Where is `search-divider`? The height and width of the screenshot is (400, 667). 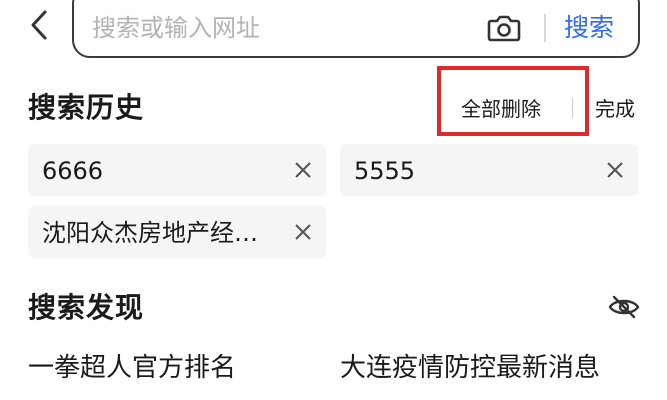
search-divider is located at coordinates (545, 28).